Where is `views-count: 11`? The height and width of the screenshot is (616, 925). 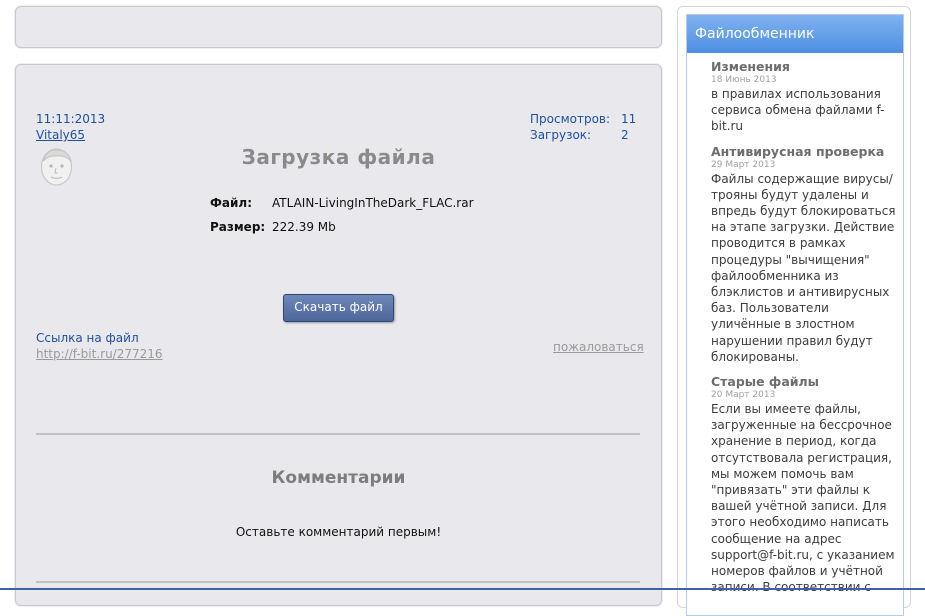
views-count: 11 is located at coordinates (629, 119).